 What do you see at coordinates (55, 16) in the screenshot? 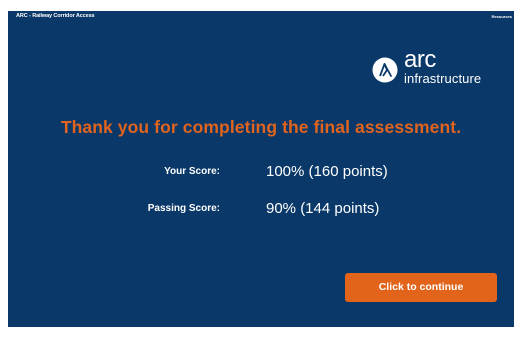
I see `course-title: ARC - Railway Corridor Access` at bounding box center [55, 16].